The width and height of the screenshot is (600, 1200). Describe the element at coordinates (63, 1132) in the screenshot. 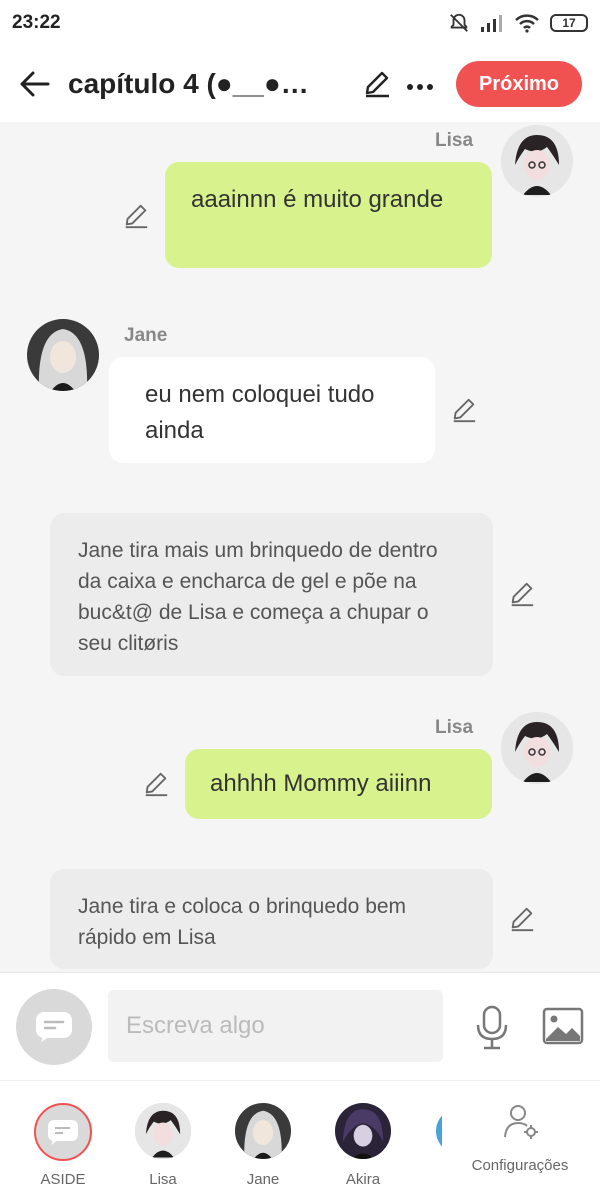

I see `aside-icon` at that location.